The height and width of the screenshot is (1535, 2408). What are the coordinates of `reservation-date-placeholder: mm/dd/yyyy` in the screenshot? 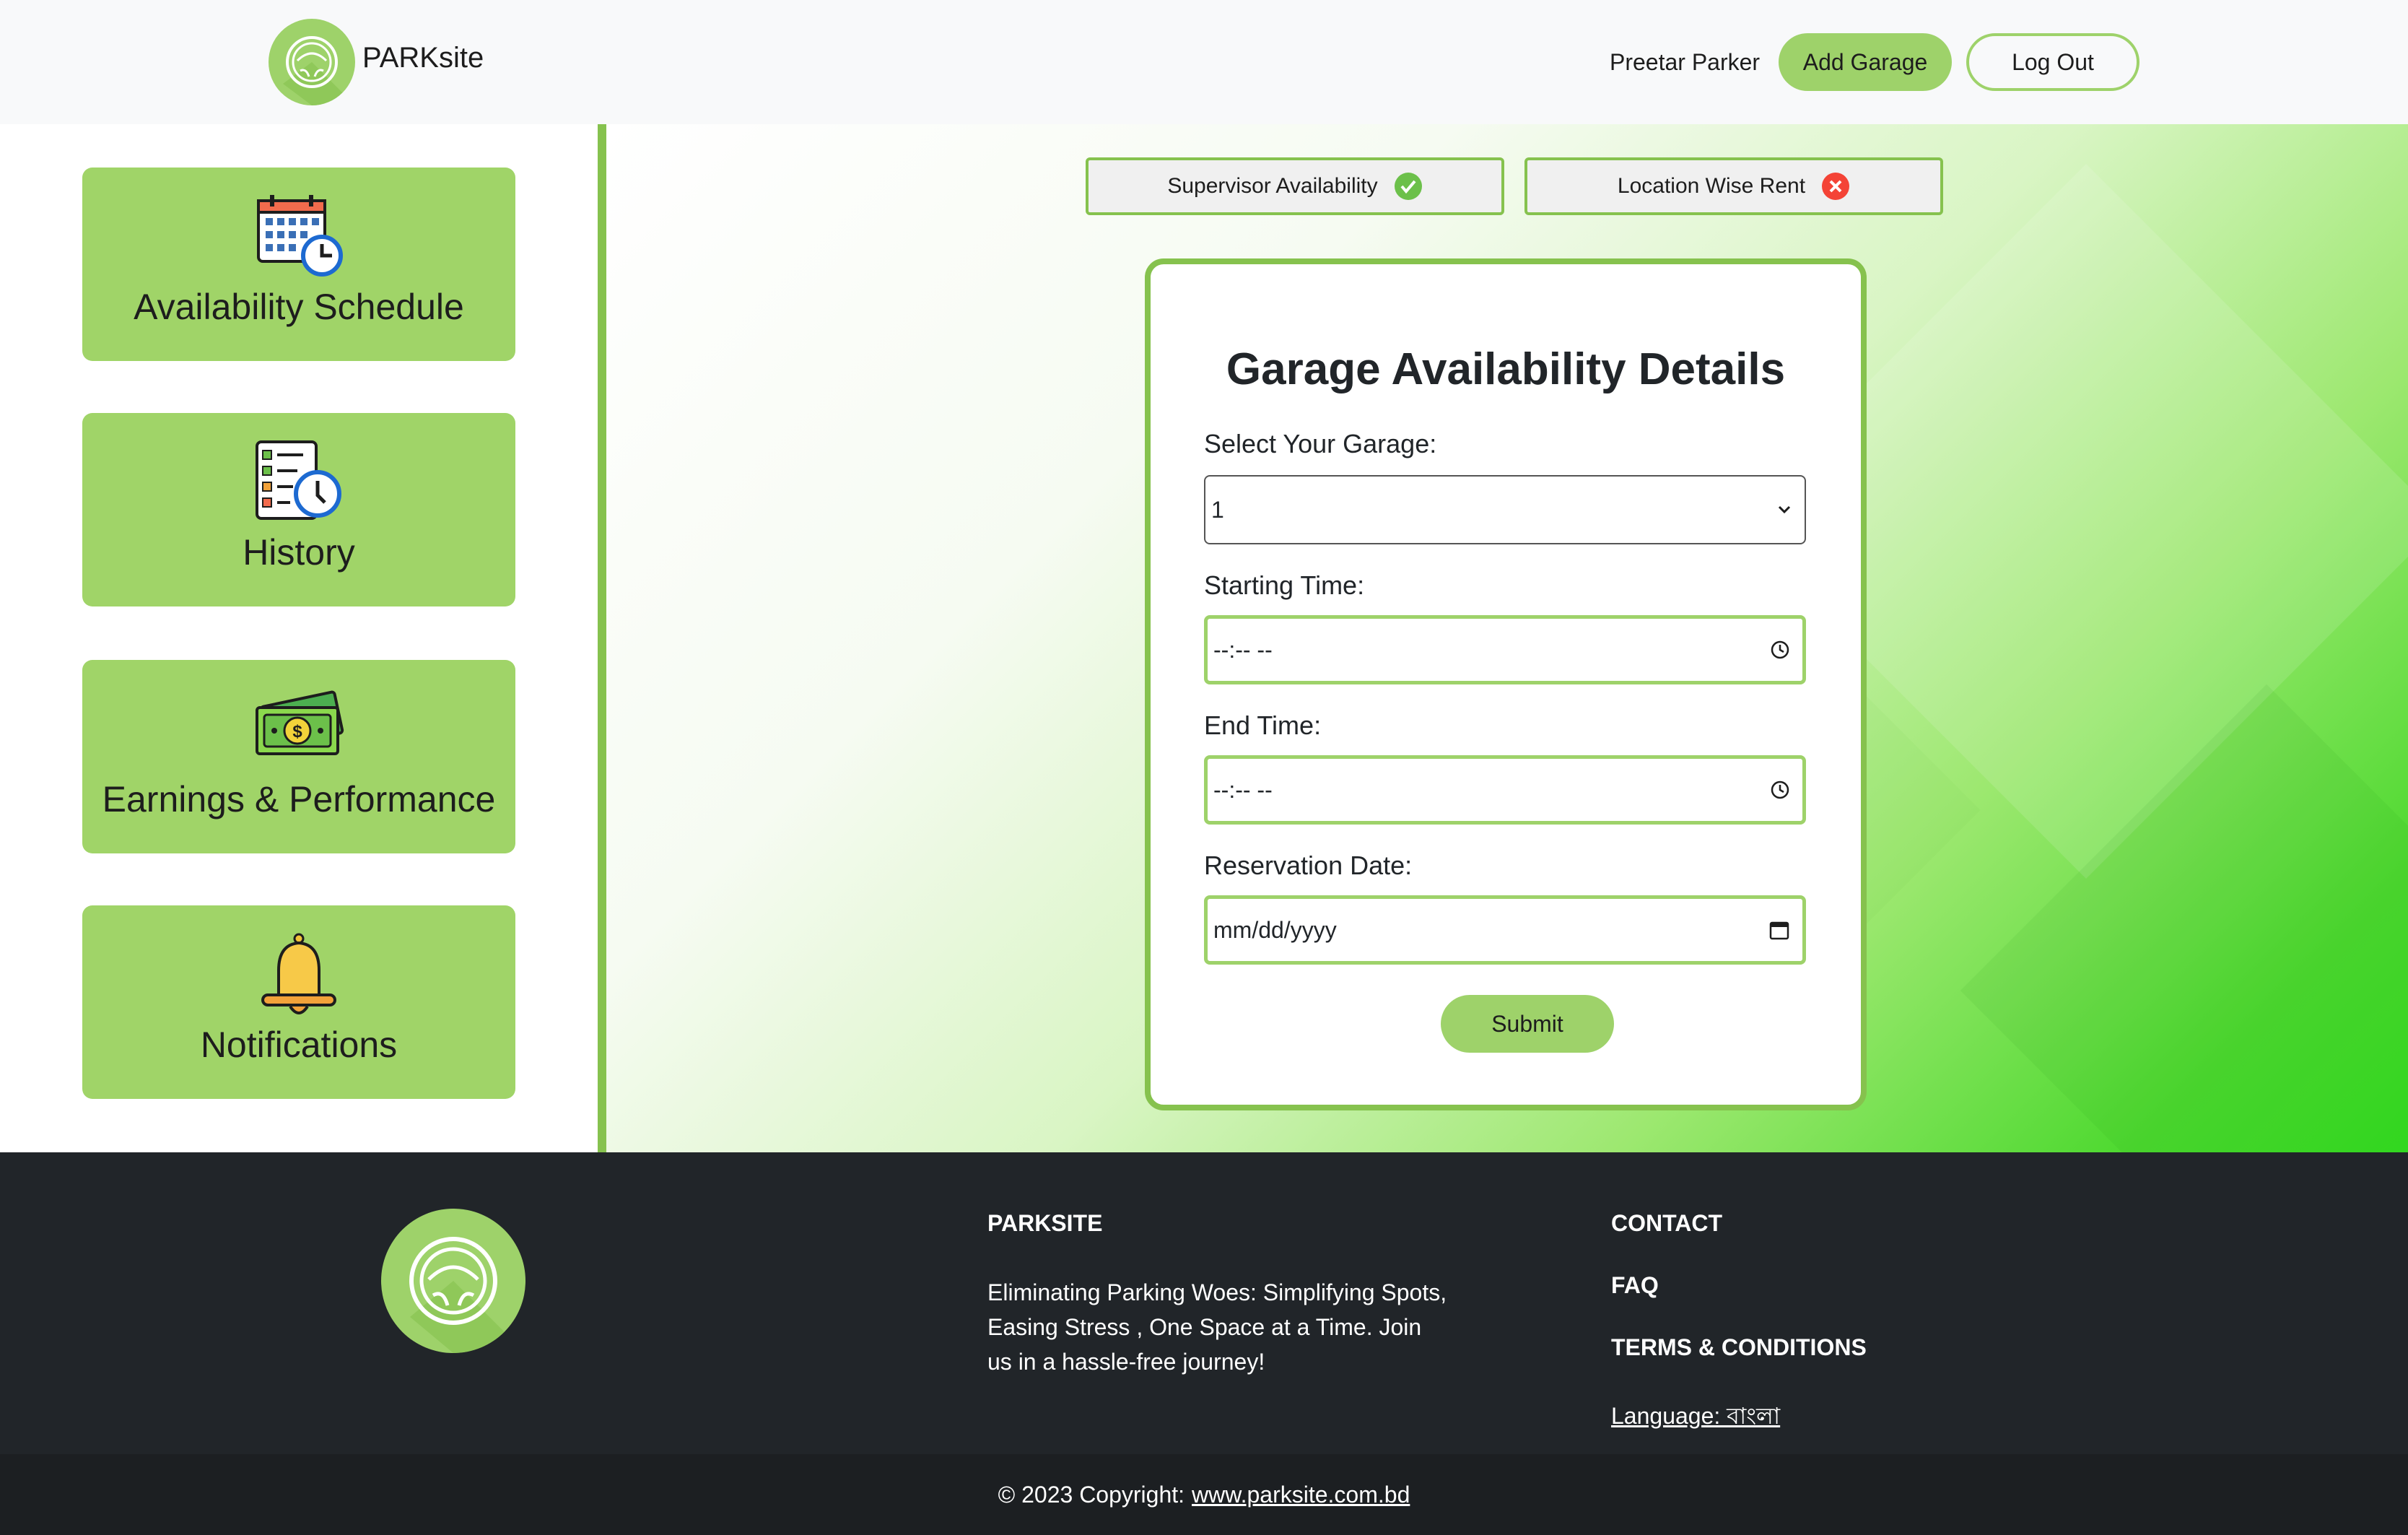 It's located at (1275, 929).